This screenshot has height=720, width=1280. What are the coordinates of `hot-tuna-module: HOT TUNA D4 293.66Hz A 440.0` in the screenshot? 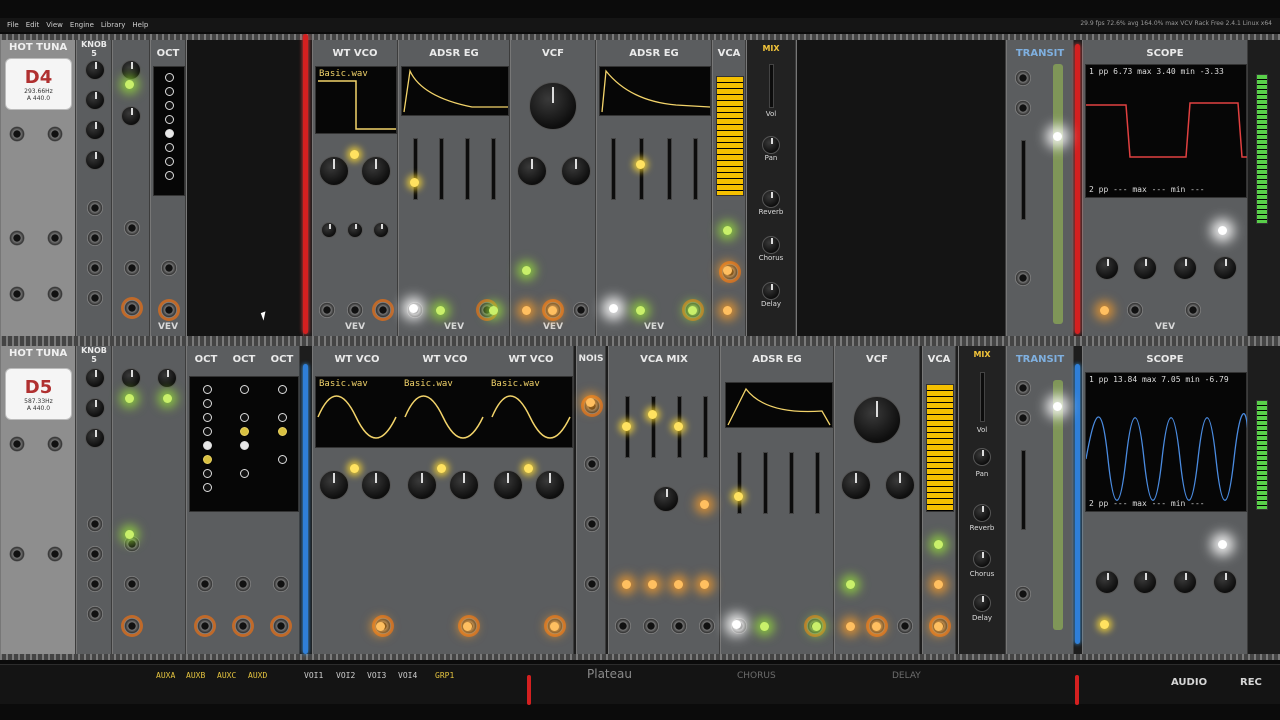 It's located at (38, 188).